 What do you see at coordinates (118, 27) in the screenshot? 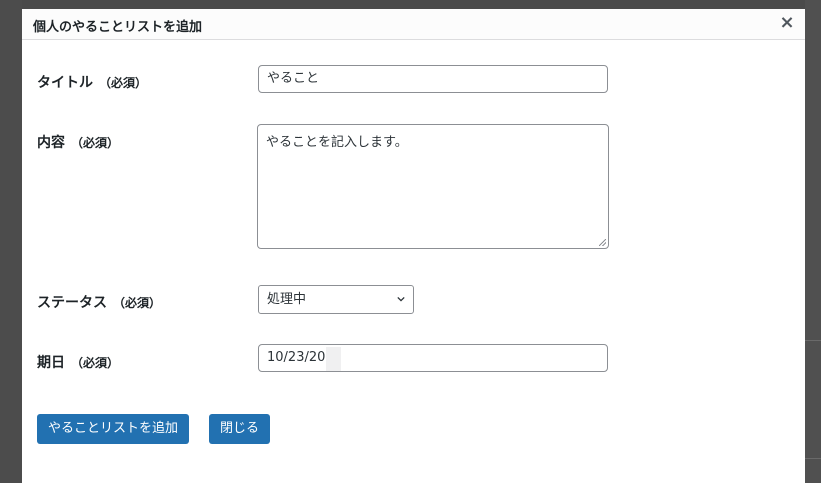
I see `dialog-title: 個人のやることリストを追加` at bounding box center [118, 27].